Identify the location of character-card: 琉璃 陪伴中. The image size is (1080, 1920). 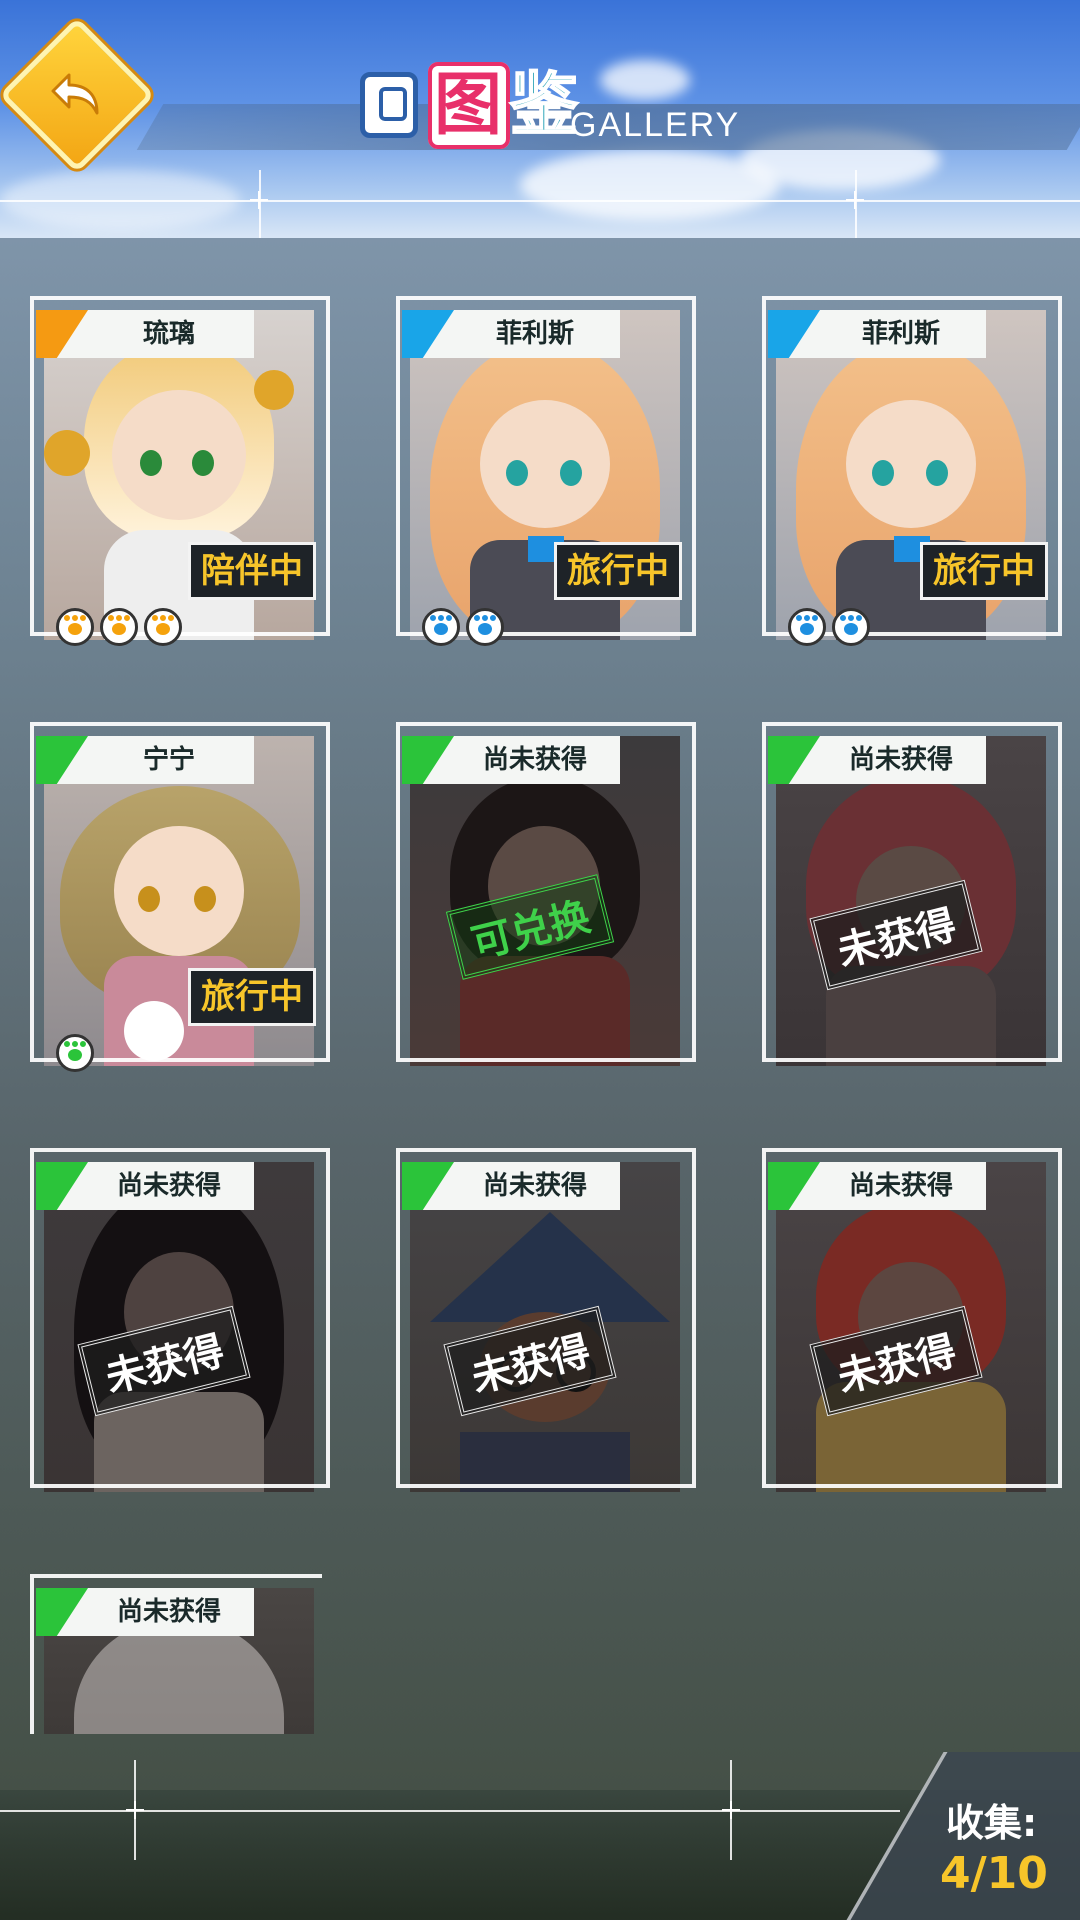
(176, 471).